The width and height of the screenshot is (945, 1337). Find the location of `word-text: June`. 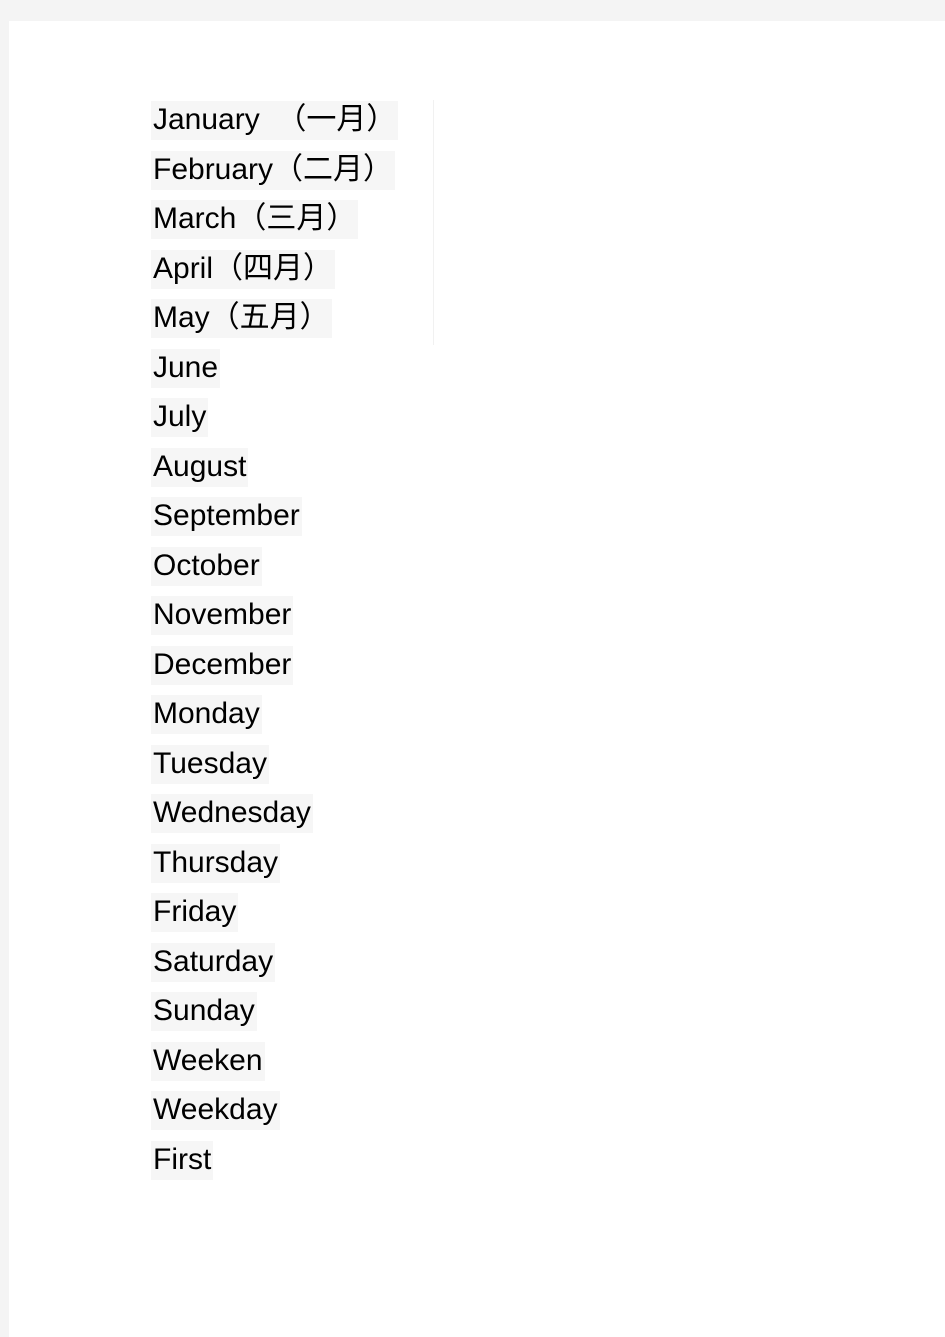

word-text: June is located at coordinates (186, 368).